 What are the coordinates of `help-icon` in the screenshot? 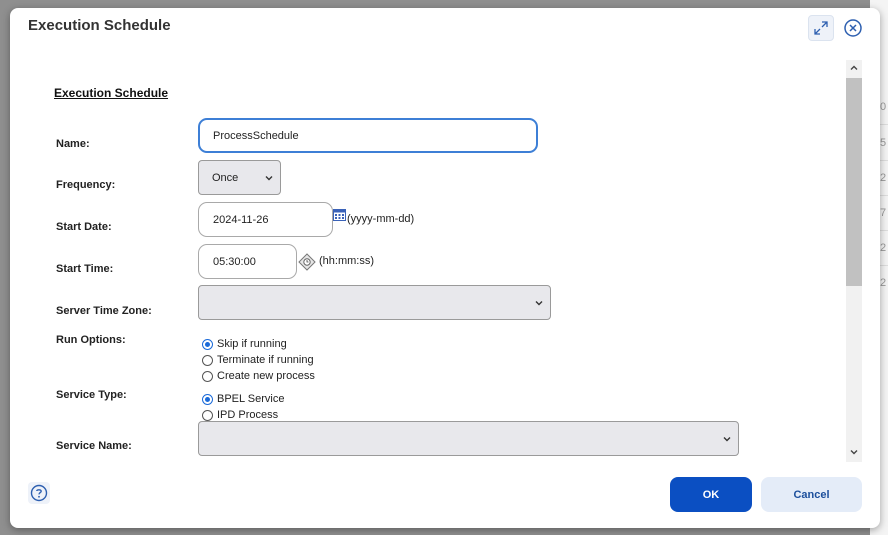 It's located at (39, 493).